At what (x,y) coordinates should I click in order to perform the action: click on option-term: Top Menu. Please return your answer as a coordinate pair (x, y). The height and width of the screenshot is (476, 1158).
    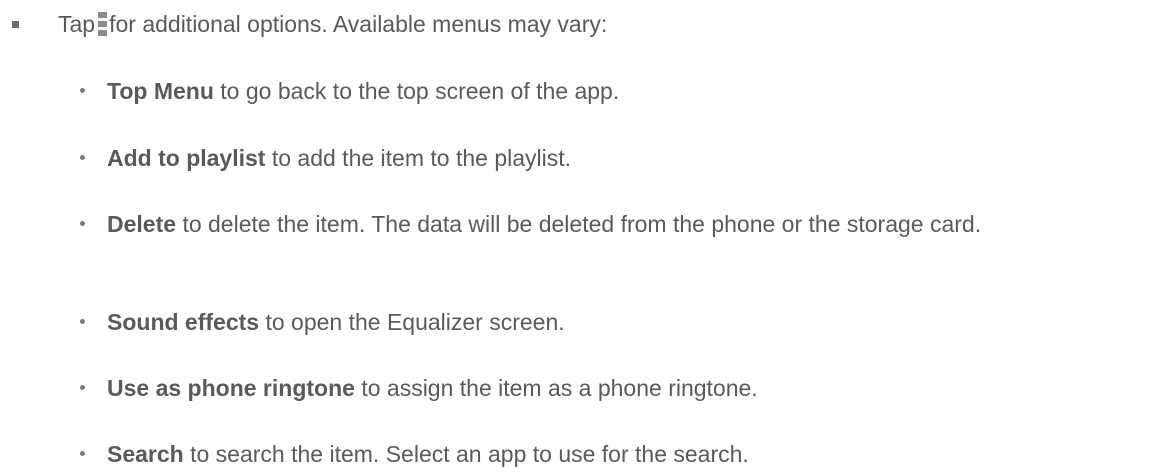
    Looking at the image, I should click on (160, 91).